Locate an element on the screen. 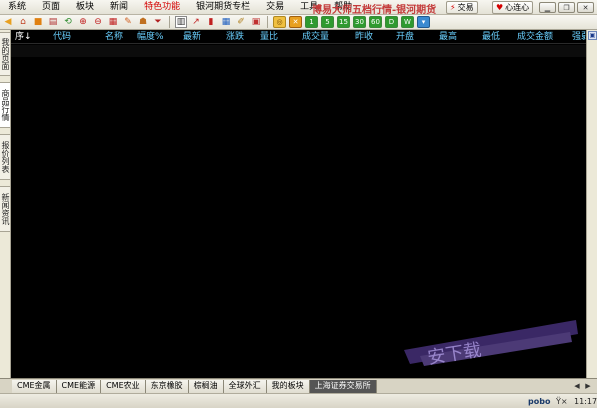 This screenshot has width=597, height=408. heart-button-label: 心连心 is located at coordinates (517, 7).